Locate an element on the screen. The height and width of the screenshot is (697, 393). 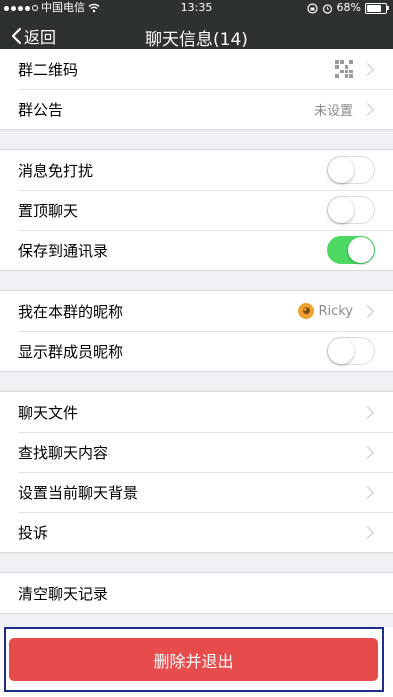
group-qr-notice: 群二维码 群公告 未设置 is located at coordinates (196, 89).